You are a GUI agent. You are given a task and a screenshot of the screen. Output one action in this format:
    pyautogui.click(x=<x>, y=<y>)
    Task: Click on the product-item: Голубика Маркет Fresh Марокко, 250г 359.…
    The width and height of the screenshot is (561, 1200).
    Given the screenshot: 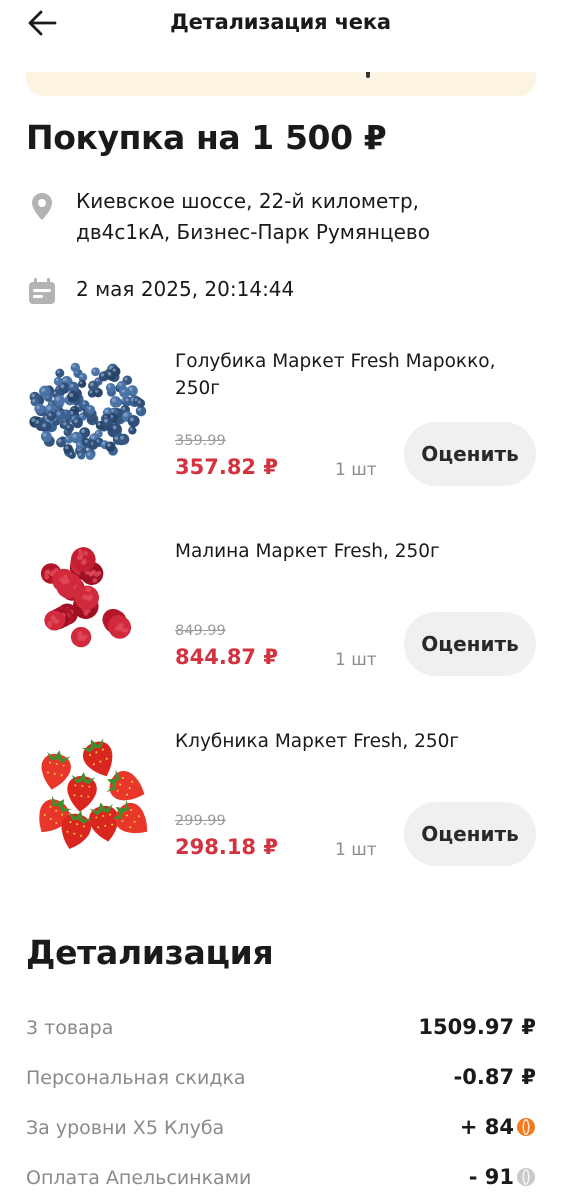 What is the action you would take?
    pyautogui.click(x=280, y=420)
    